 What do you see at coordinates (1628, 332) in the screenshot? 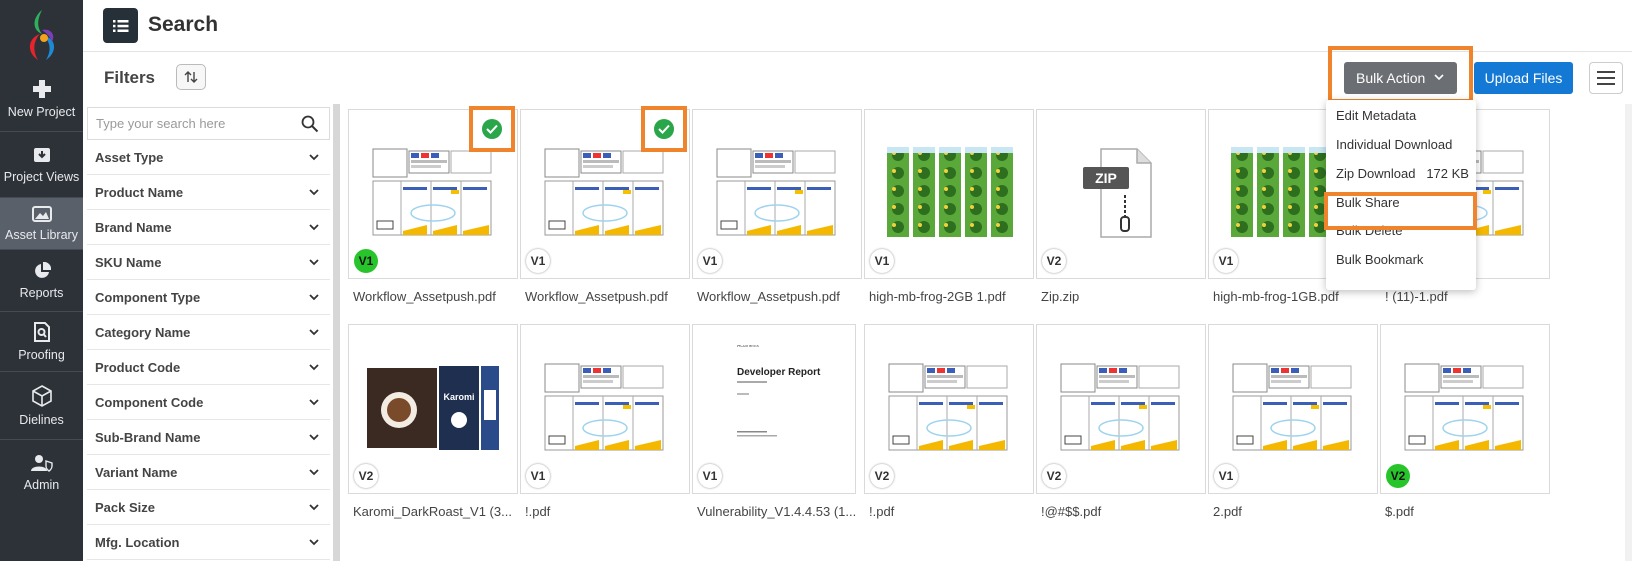
I see `grid-scrollbar` at bounding box center [1628, 332].